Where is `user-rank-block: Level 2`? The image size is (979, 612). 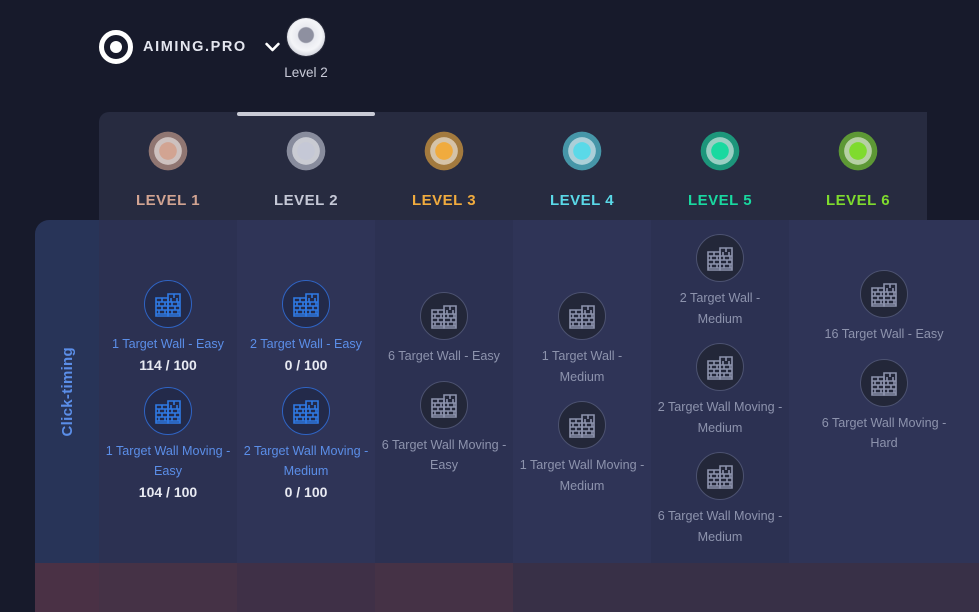 user-rank-block: Level 2 is located at coordinates (306, 49).